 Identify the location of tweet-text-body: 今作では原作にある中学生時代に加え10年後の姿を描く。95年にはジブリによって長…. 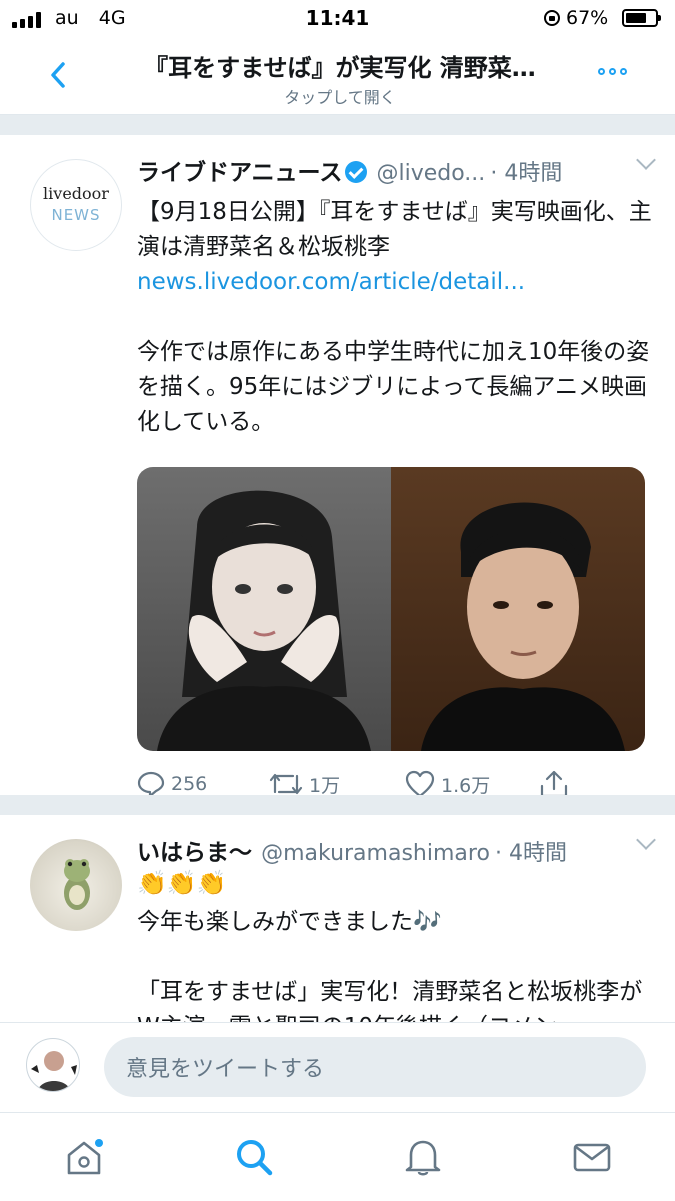
(393, 387).